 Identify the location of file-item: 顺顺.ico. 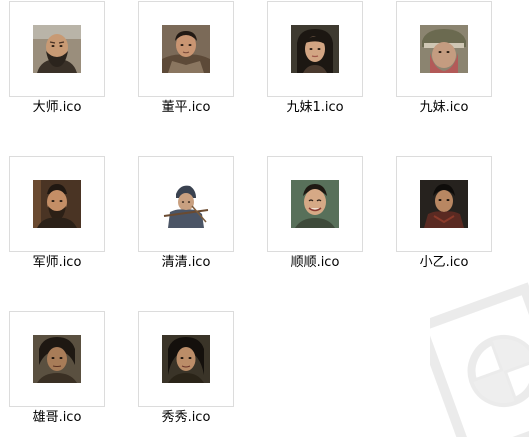
(315, 220).